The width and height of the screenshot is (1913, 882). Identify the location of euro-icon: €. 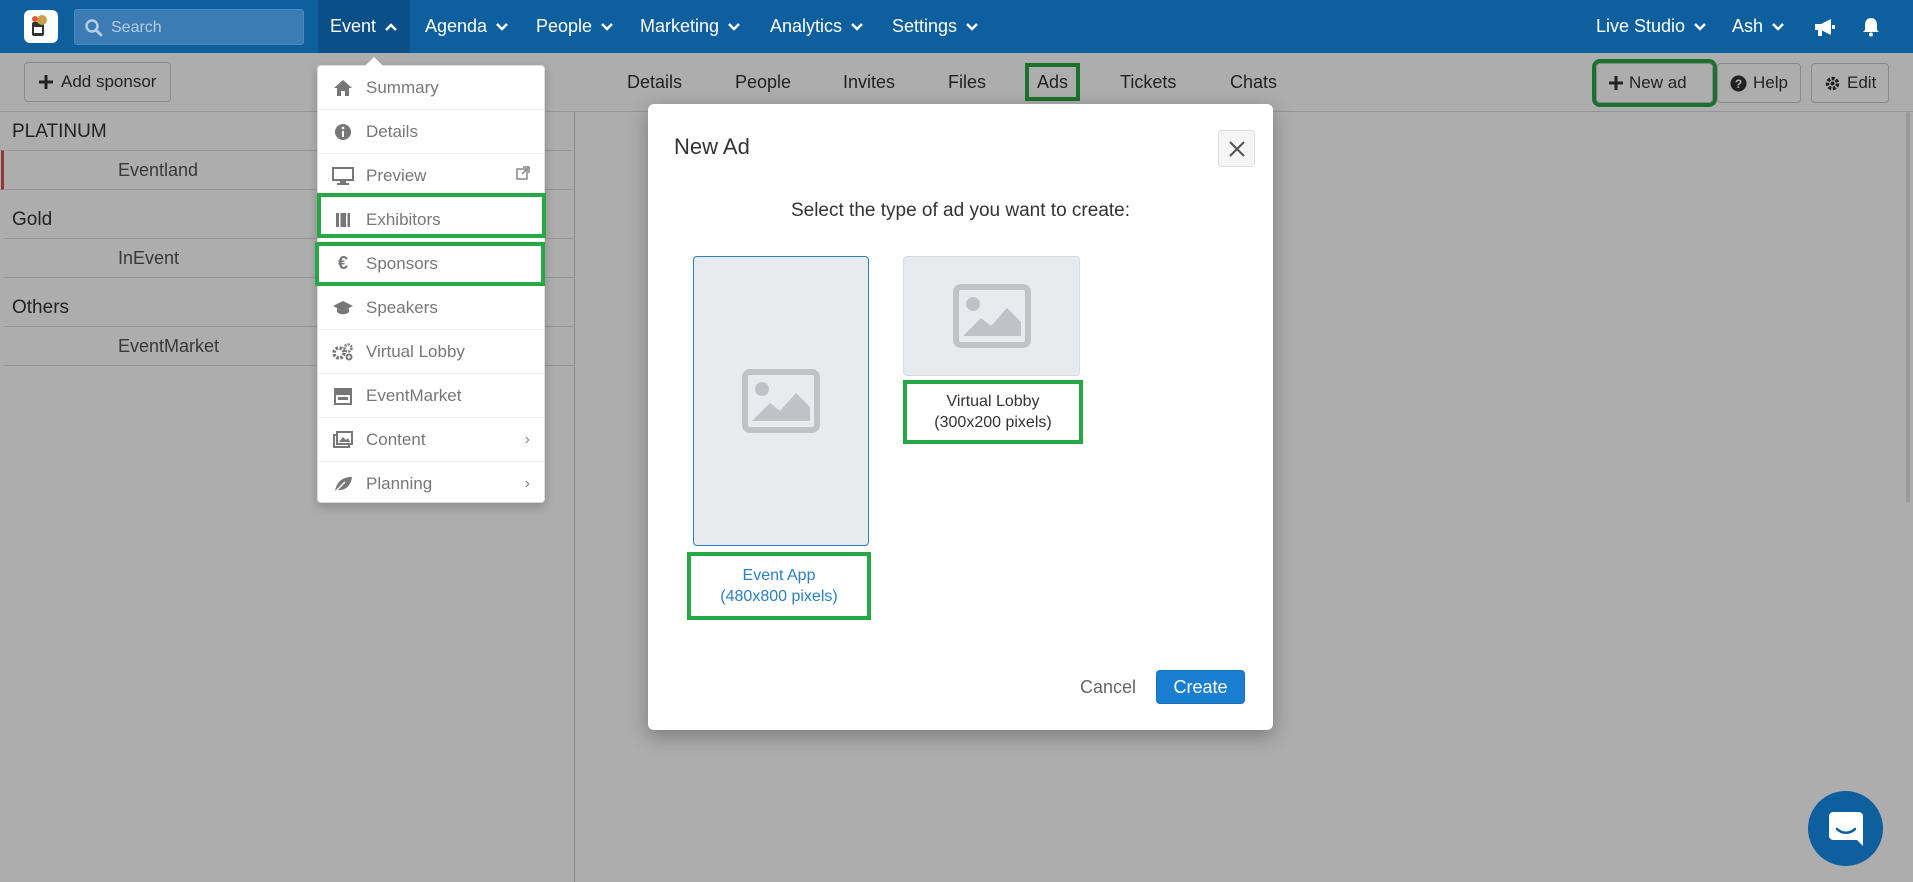
(342, 263).